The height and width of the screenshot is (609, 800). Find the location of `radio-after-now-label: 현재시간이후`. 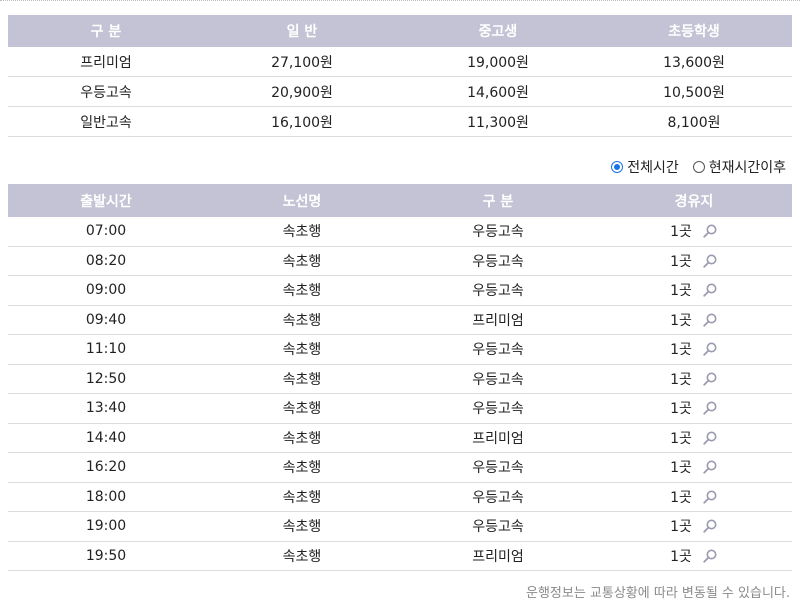

radio-after-now-label: 현재시간이후 is located at coordinates (747, 168).